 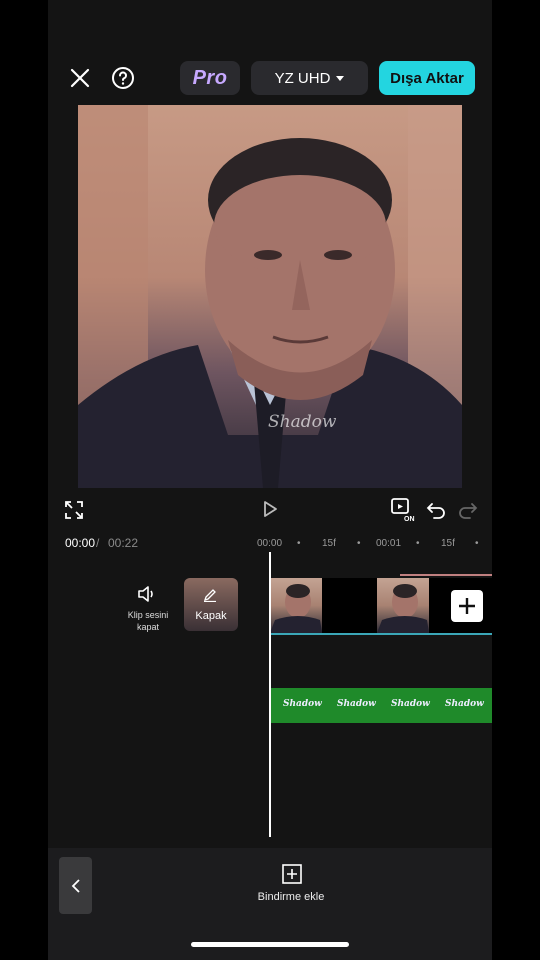 What do you see at coordinates (123, 543) in the screenshot?
I see `total-time: 00:22` at bounding box center [123, 543].